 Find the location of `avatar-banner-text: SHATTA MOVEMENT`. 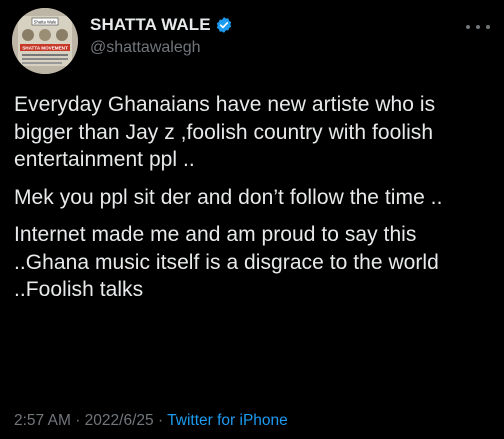

avatar-banner-text: SHATTA MOVEMENT is located at coordinates (45, 48).